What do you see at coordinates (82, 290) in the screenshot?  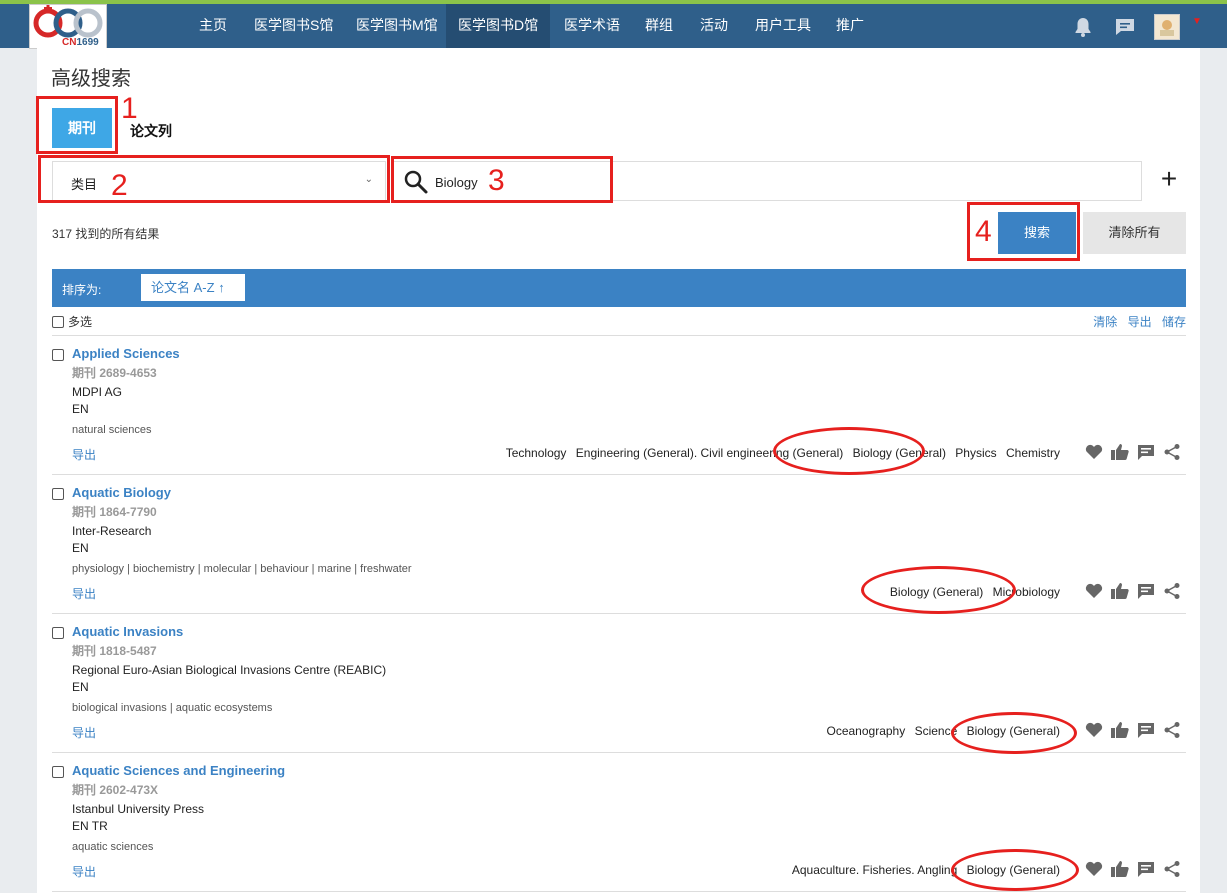 I see `sort-label: 排序为:` at bounding box center [82, 290].